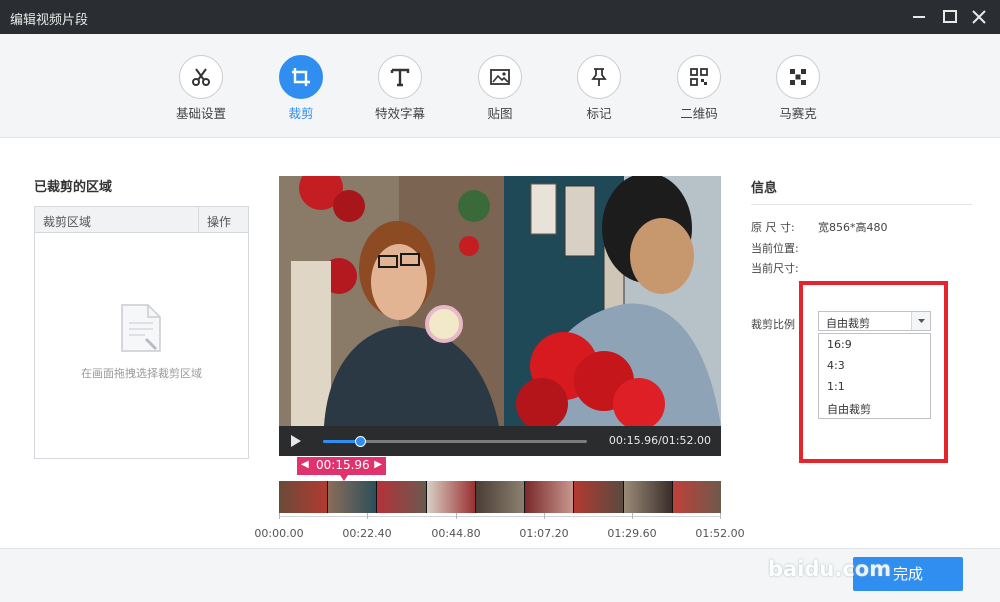 The height and width of the screenshot is (602, 1000). What do you see at coordinates (775, 268) in the screenshot?
I see `current-size-label: 当前尺寸:` at bounding box center [775, 268].